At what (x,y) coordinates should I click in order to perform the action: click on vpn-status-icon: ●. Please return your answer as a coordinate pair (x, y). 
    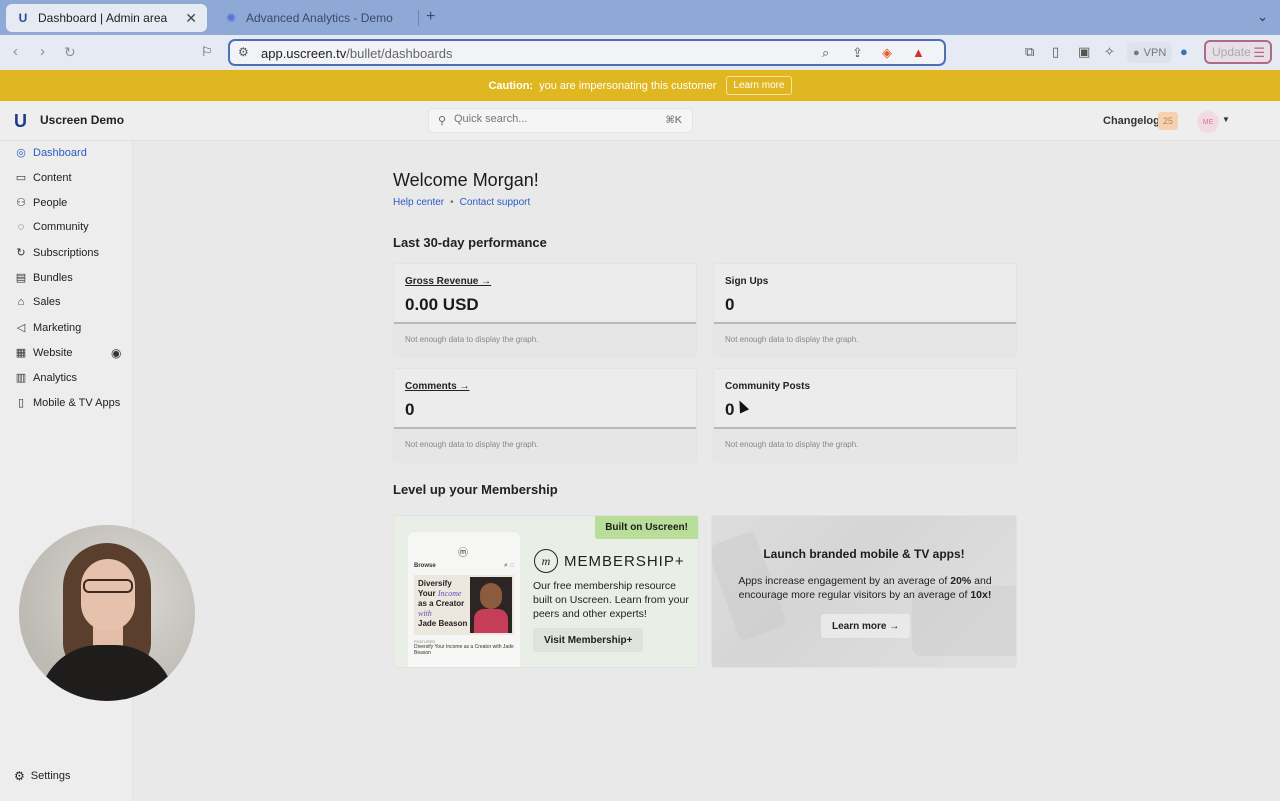
    Looking at the image, I should click on (1136, 52).